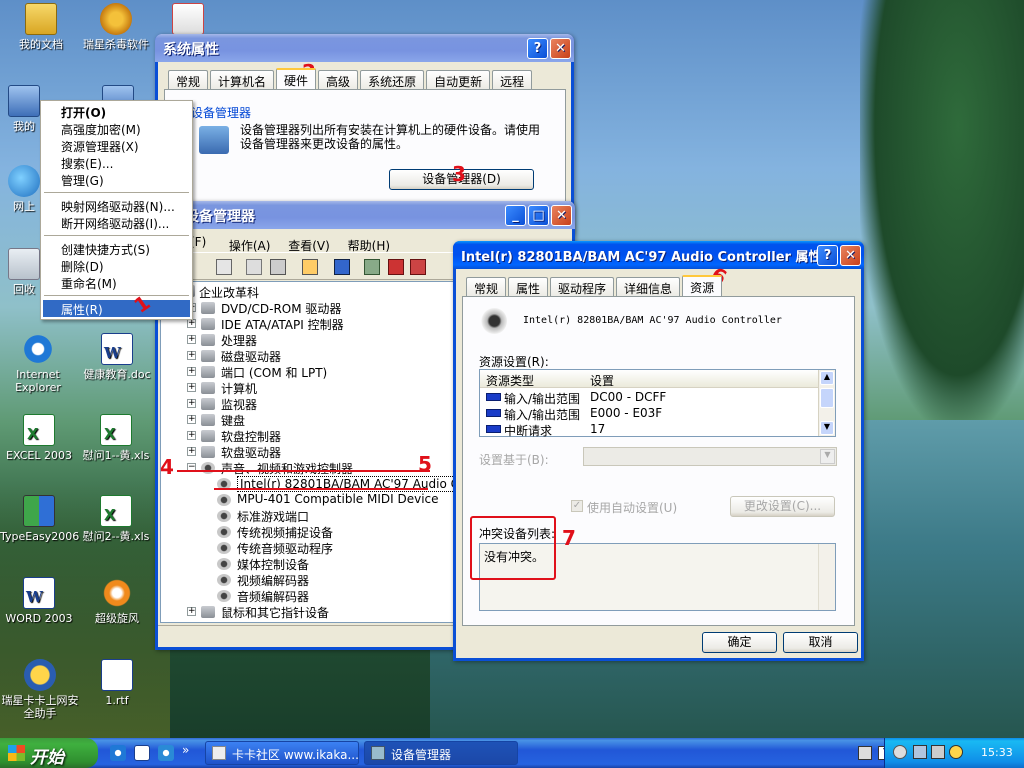  I want to click on menu-delete: 删除(D), so click(116, 265).